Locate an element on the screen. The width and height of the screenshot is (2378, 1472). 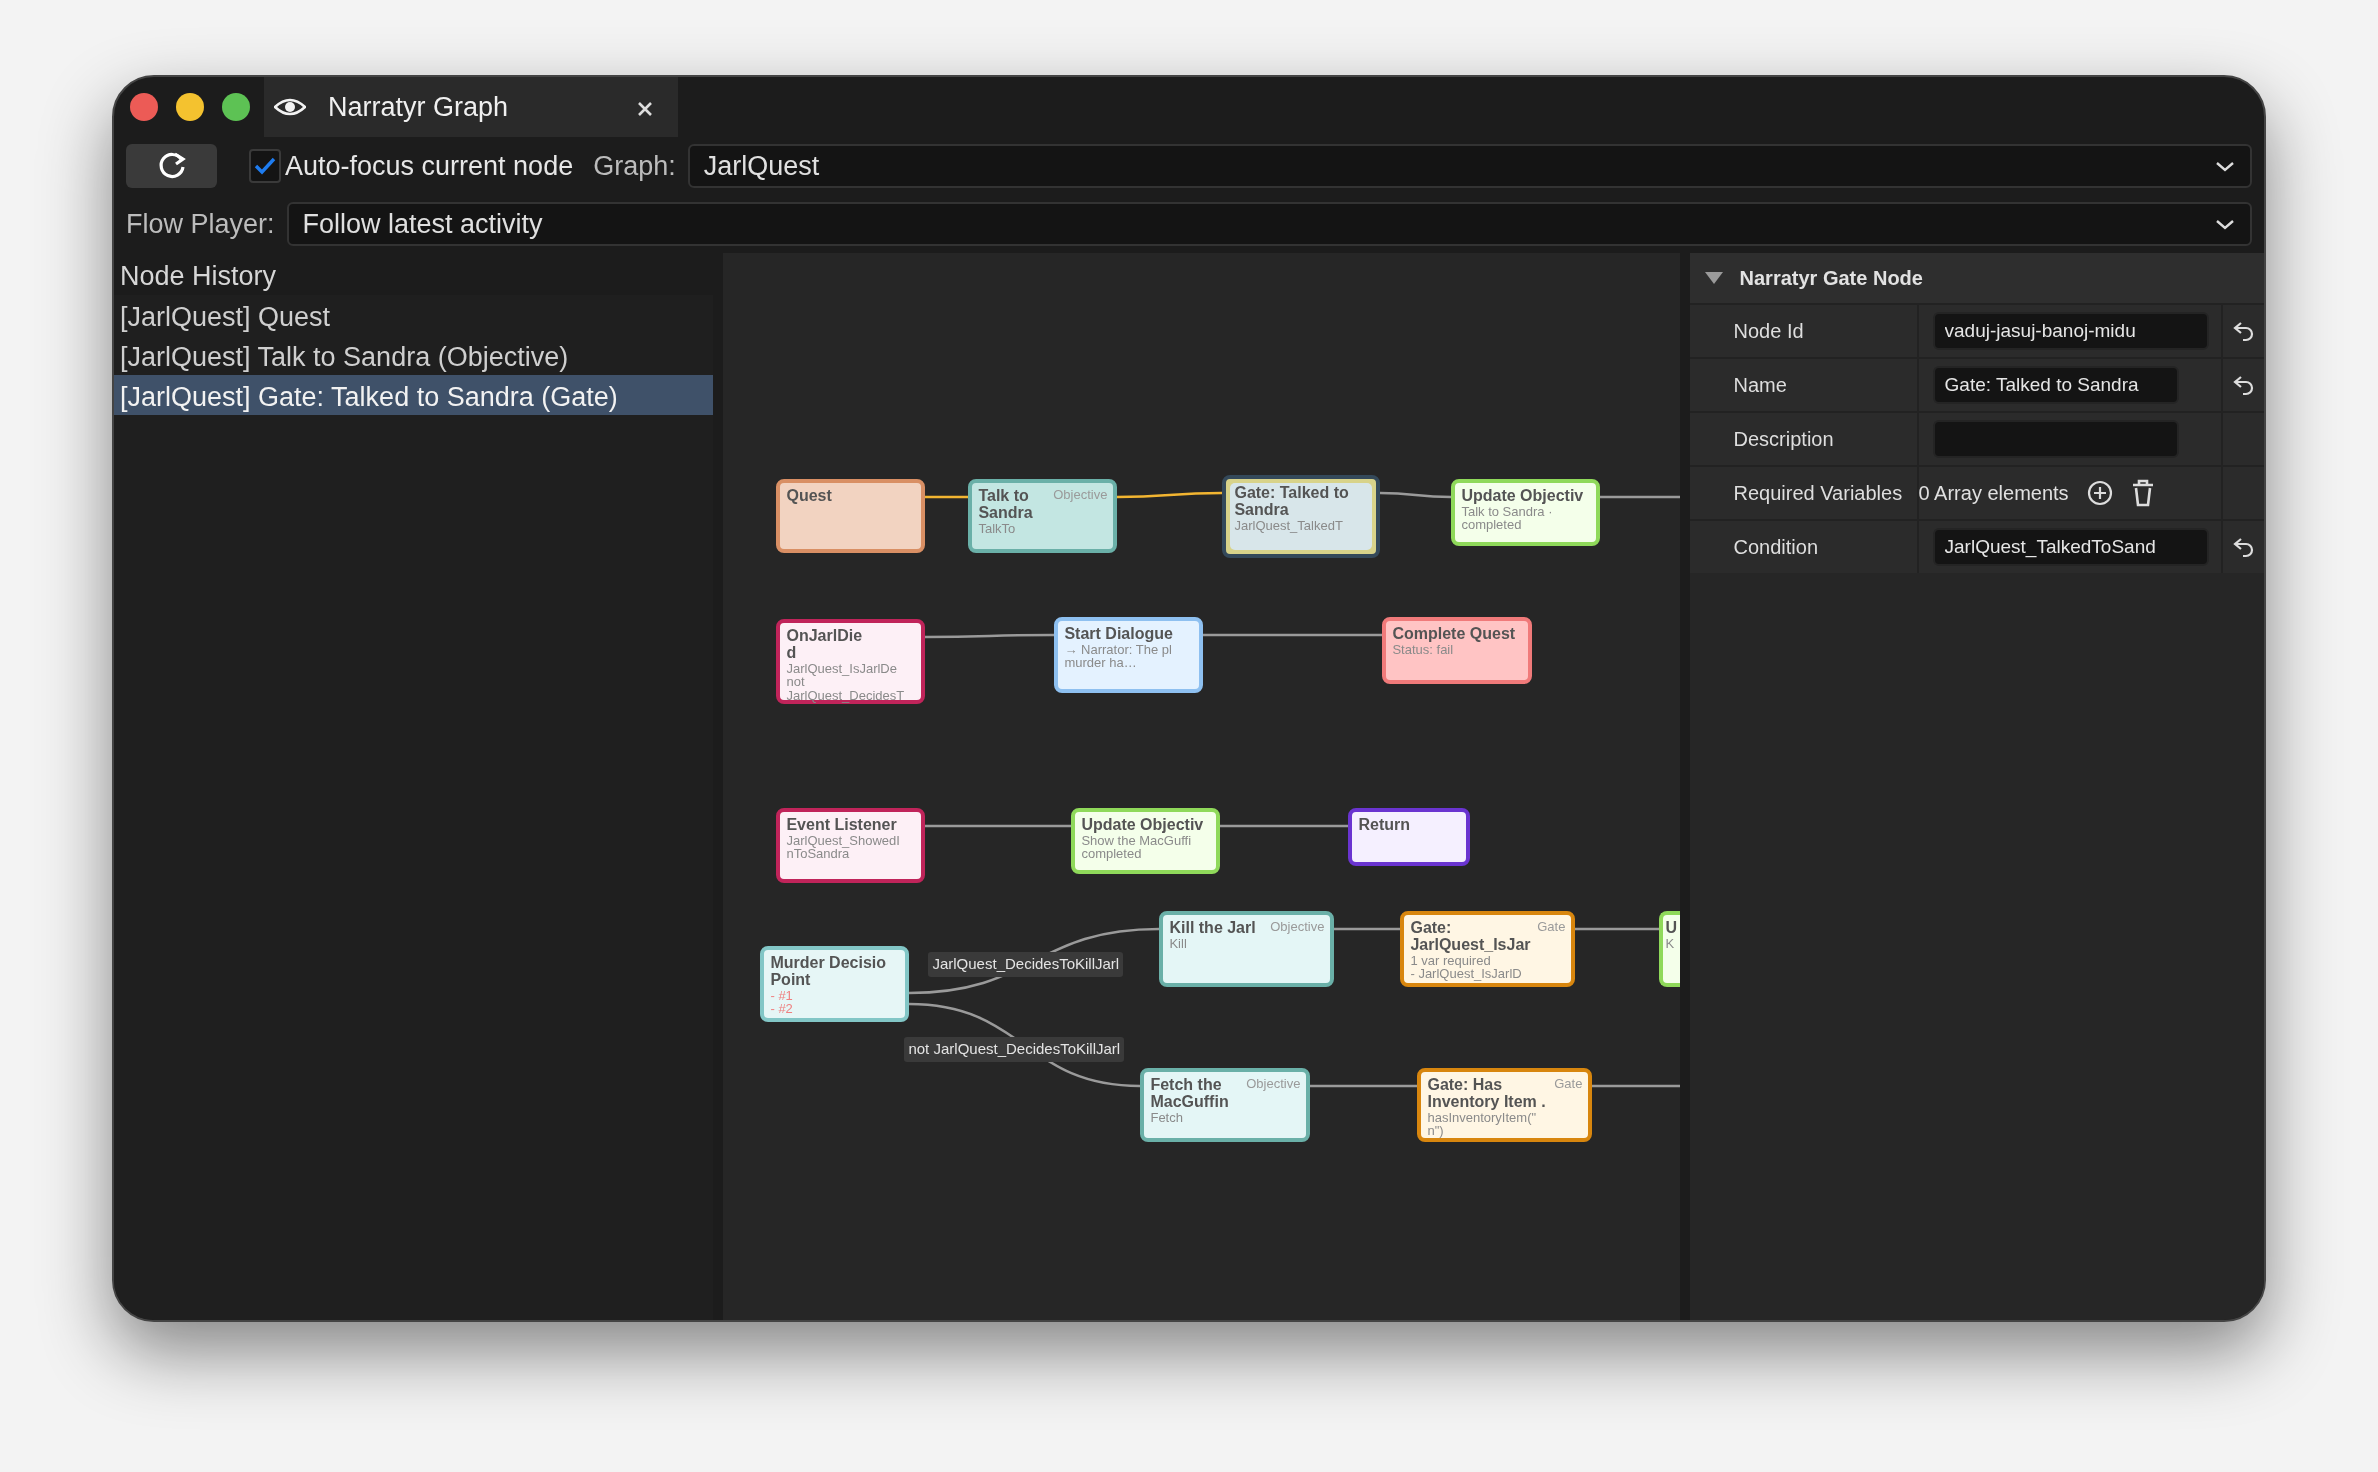
graph-node: OnJarlDie d JarlQuest_IsJarlDe not JarlQuest_DecidesT is located at coordinates (851, 661).